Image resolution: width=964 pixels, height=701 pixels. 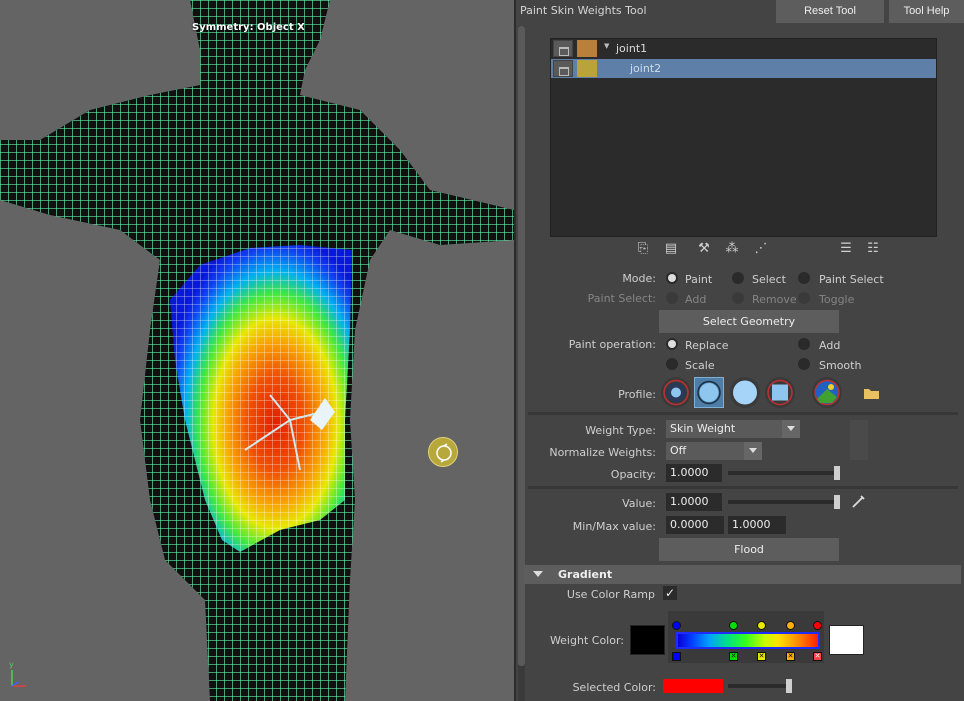 I want to click on value-label: Value:, so click(x=639, y=503).